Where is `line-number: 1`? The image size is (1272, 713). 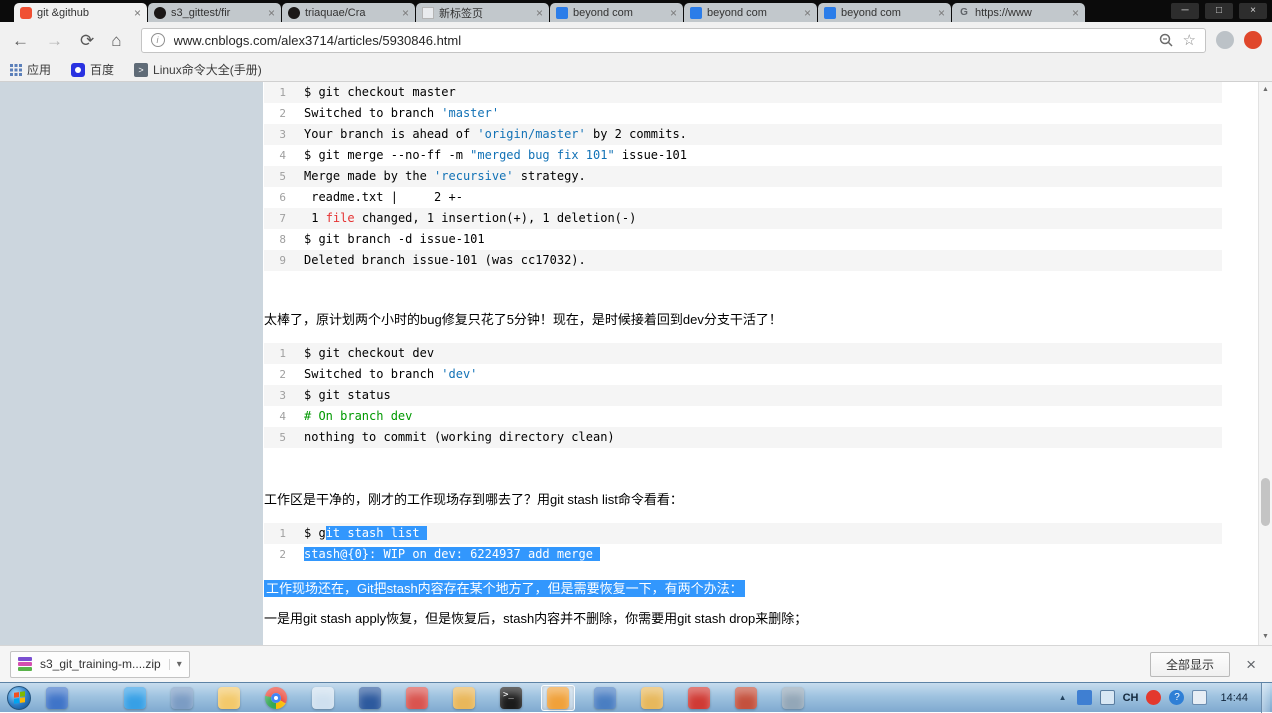
line-number: 1 is located at coordinates (282, 92).